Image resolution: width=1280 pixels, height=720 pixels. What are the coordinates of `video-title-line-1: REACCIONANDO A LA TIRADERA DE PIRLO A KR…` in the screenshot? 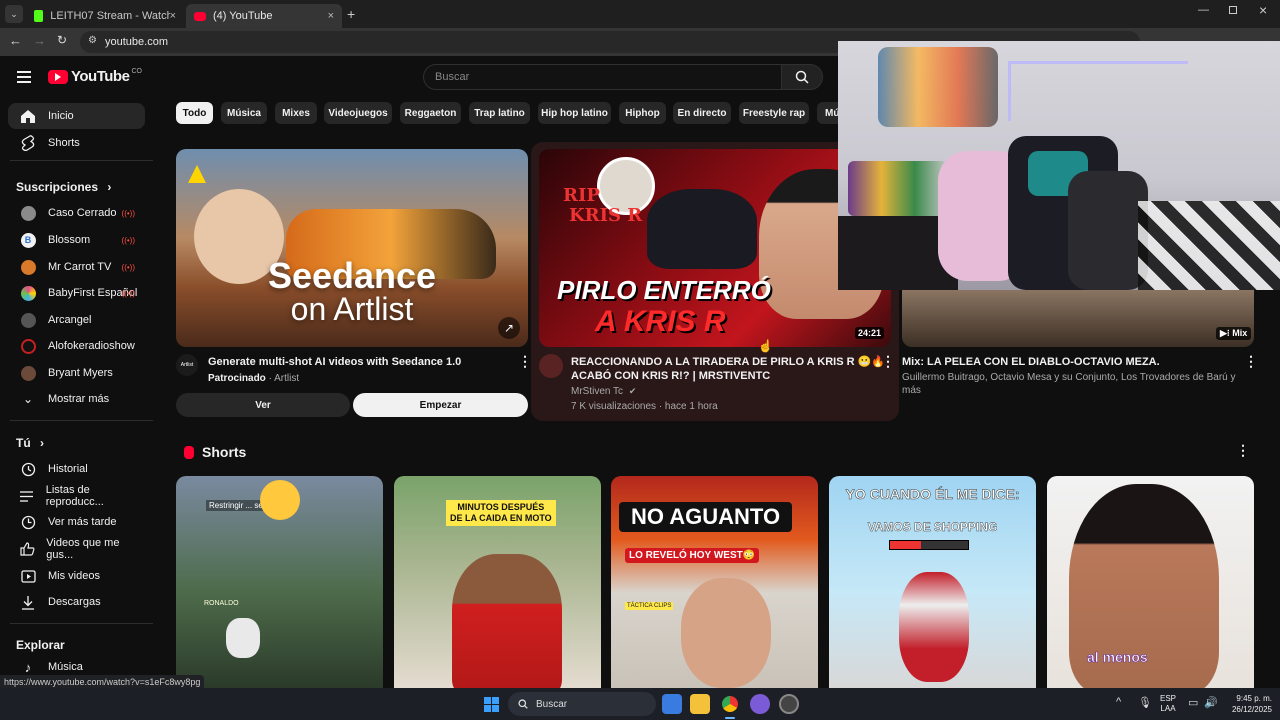 It's located at (728, 362).